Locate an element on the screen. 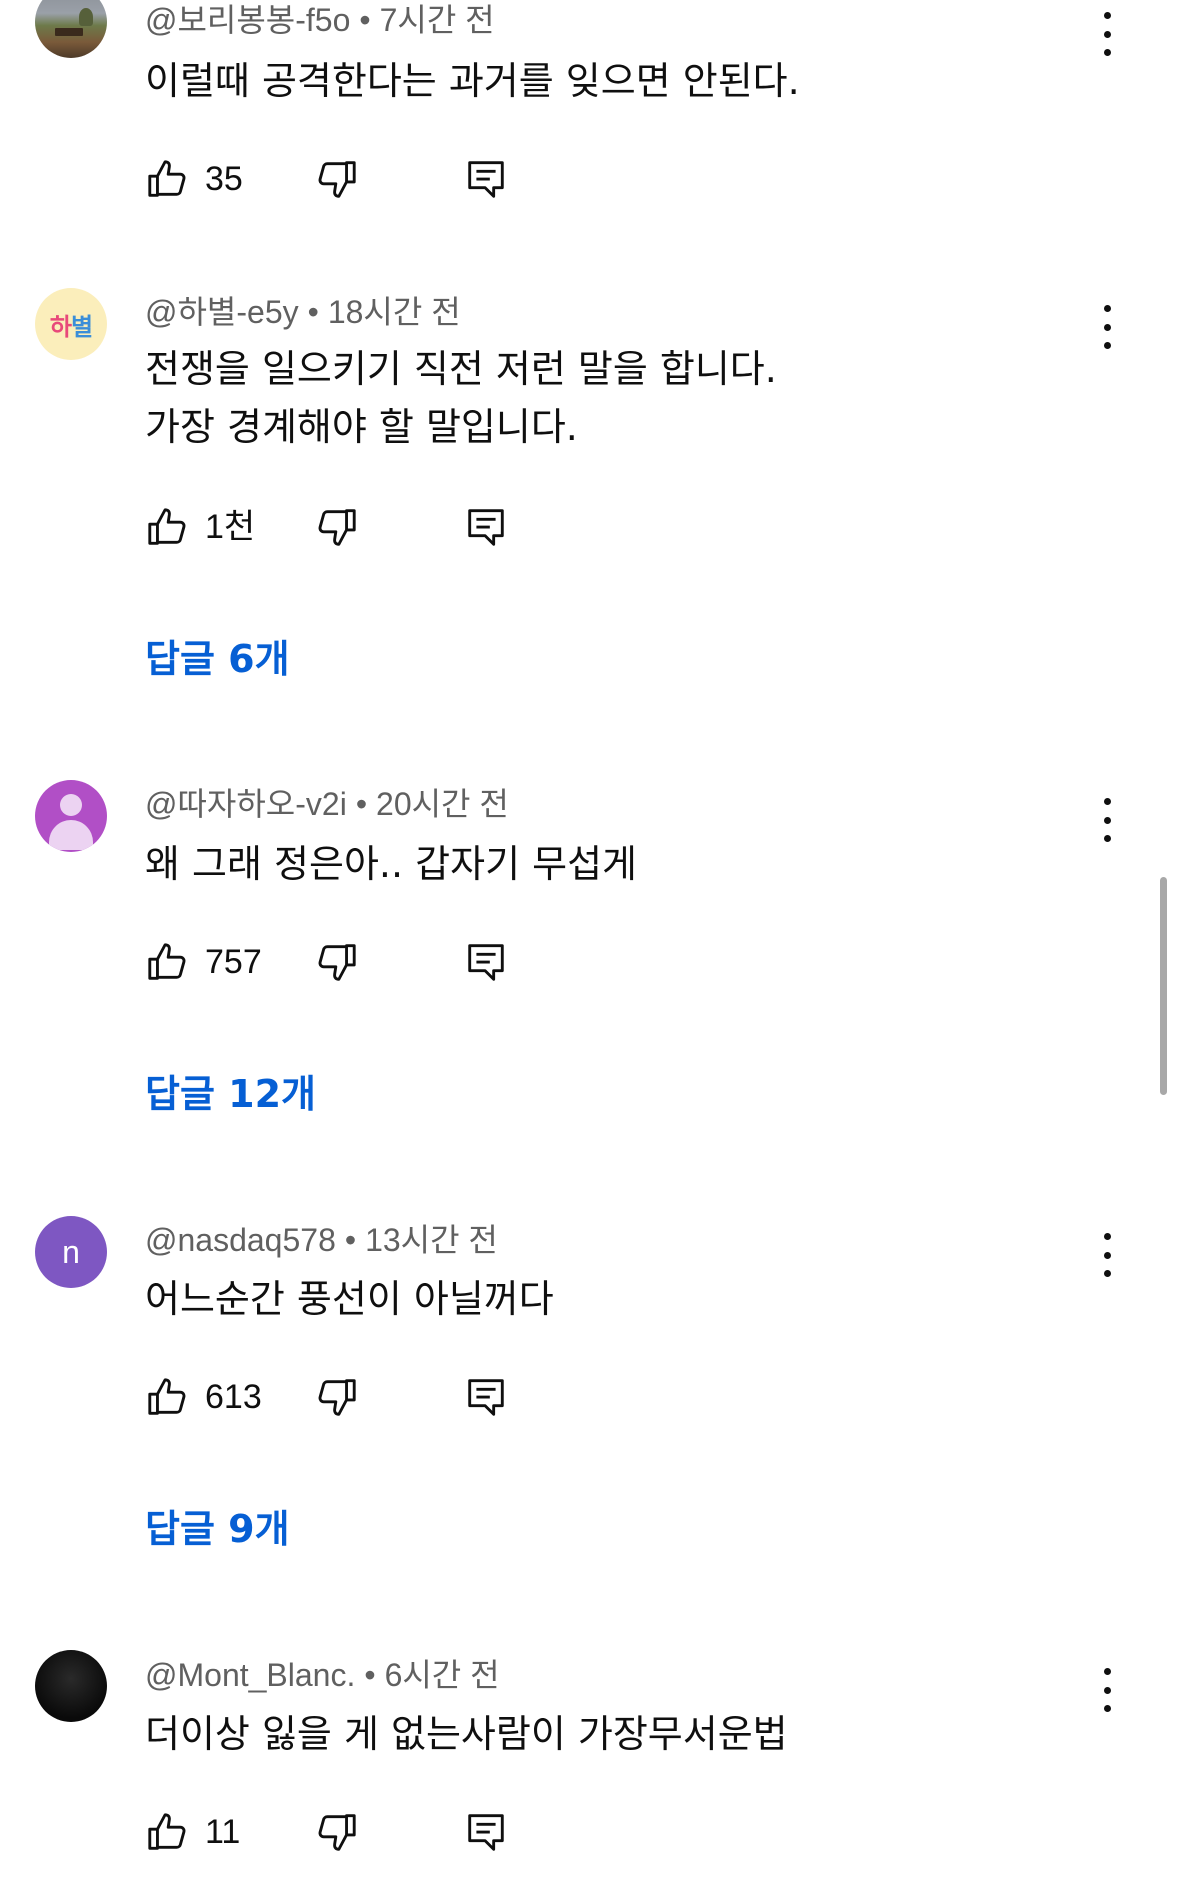 The height and width of the screenshot is (1878, 1179). comment-text: 전쟁을 일으키기 직전 저런 말을 합니다. 가장 경계해야 할 말입니다. is located at coordinates (461, 398).